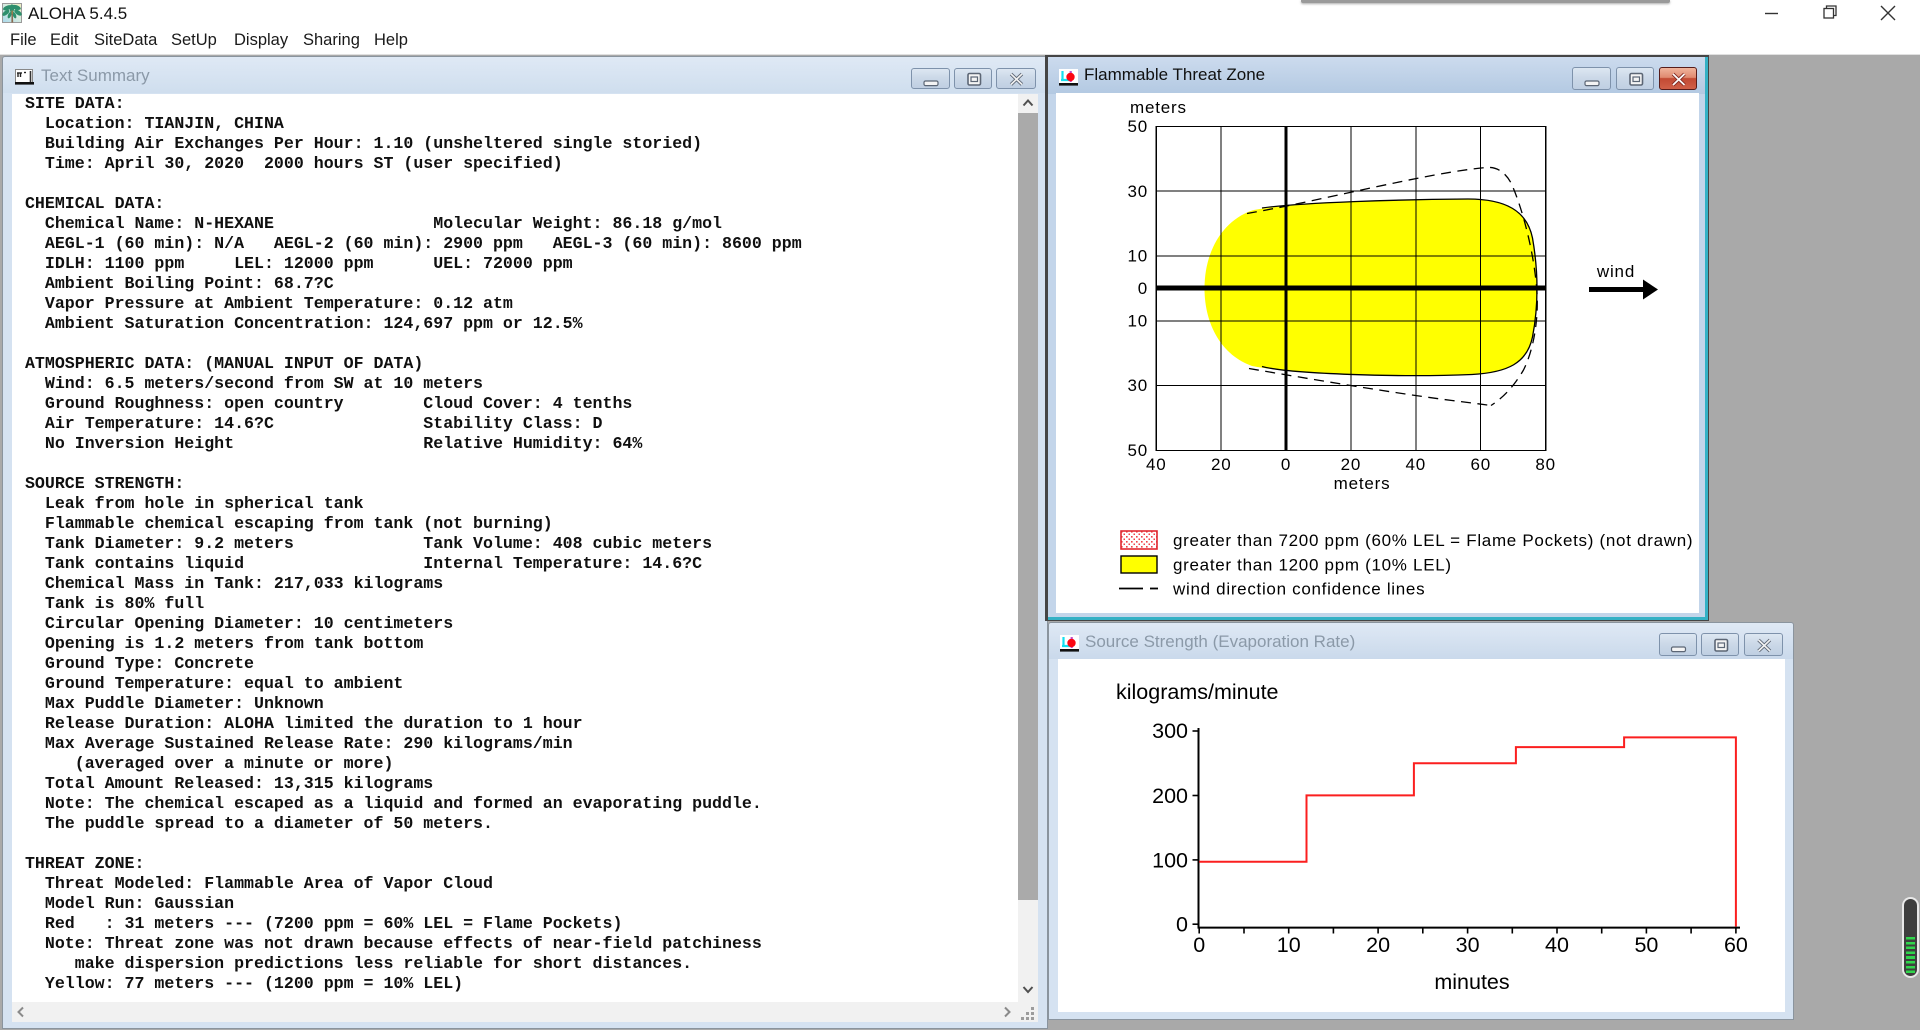 This screenshot has width=1920, height=1030. Describe the element at coordinates (1170, 796) in the screenshot. I see `svg-text: 200` at that location.